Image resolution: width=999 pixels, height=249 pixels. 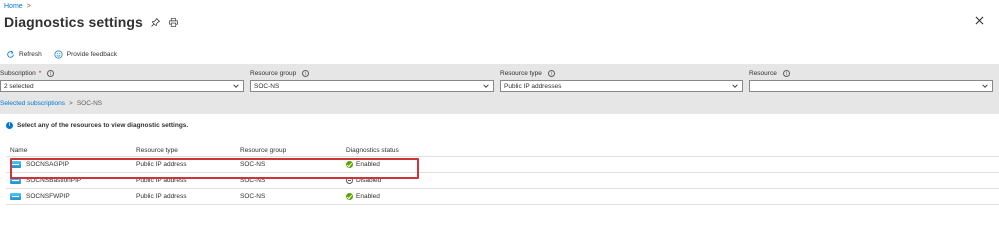 I want to click on disabled-icon, so click(x=349, y=180).